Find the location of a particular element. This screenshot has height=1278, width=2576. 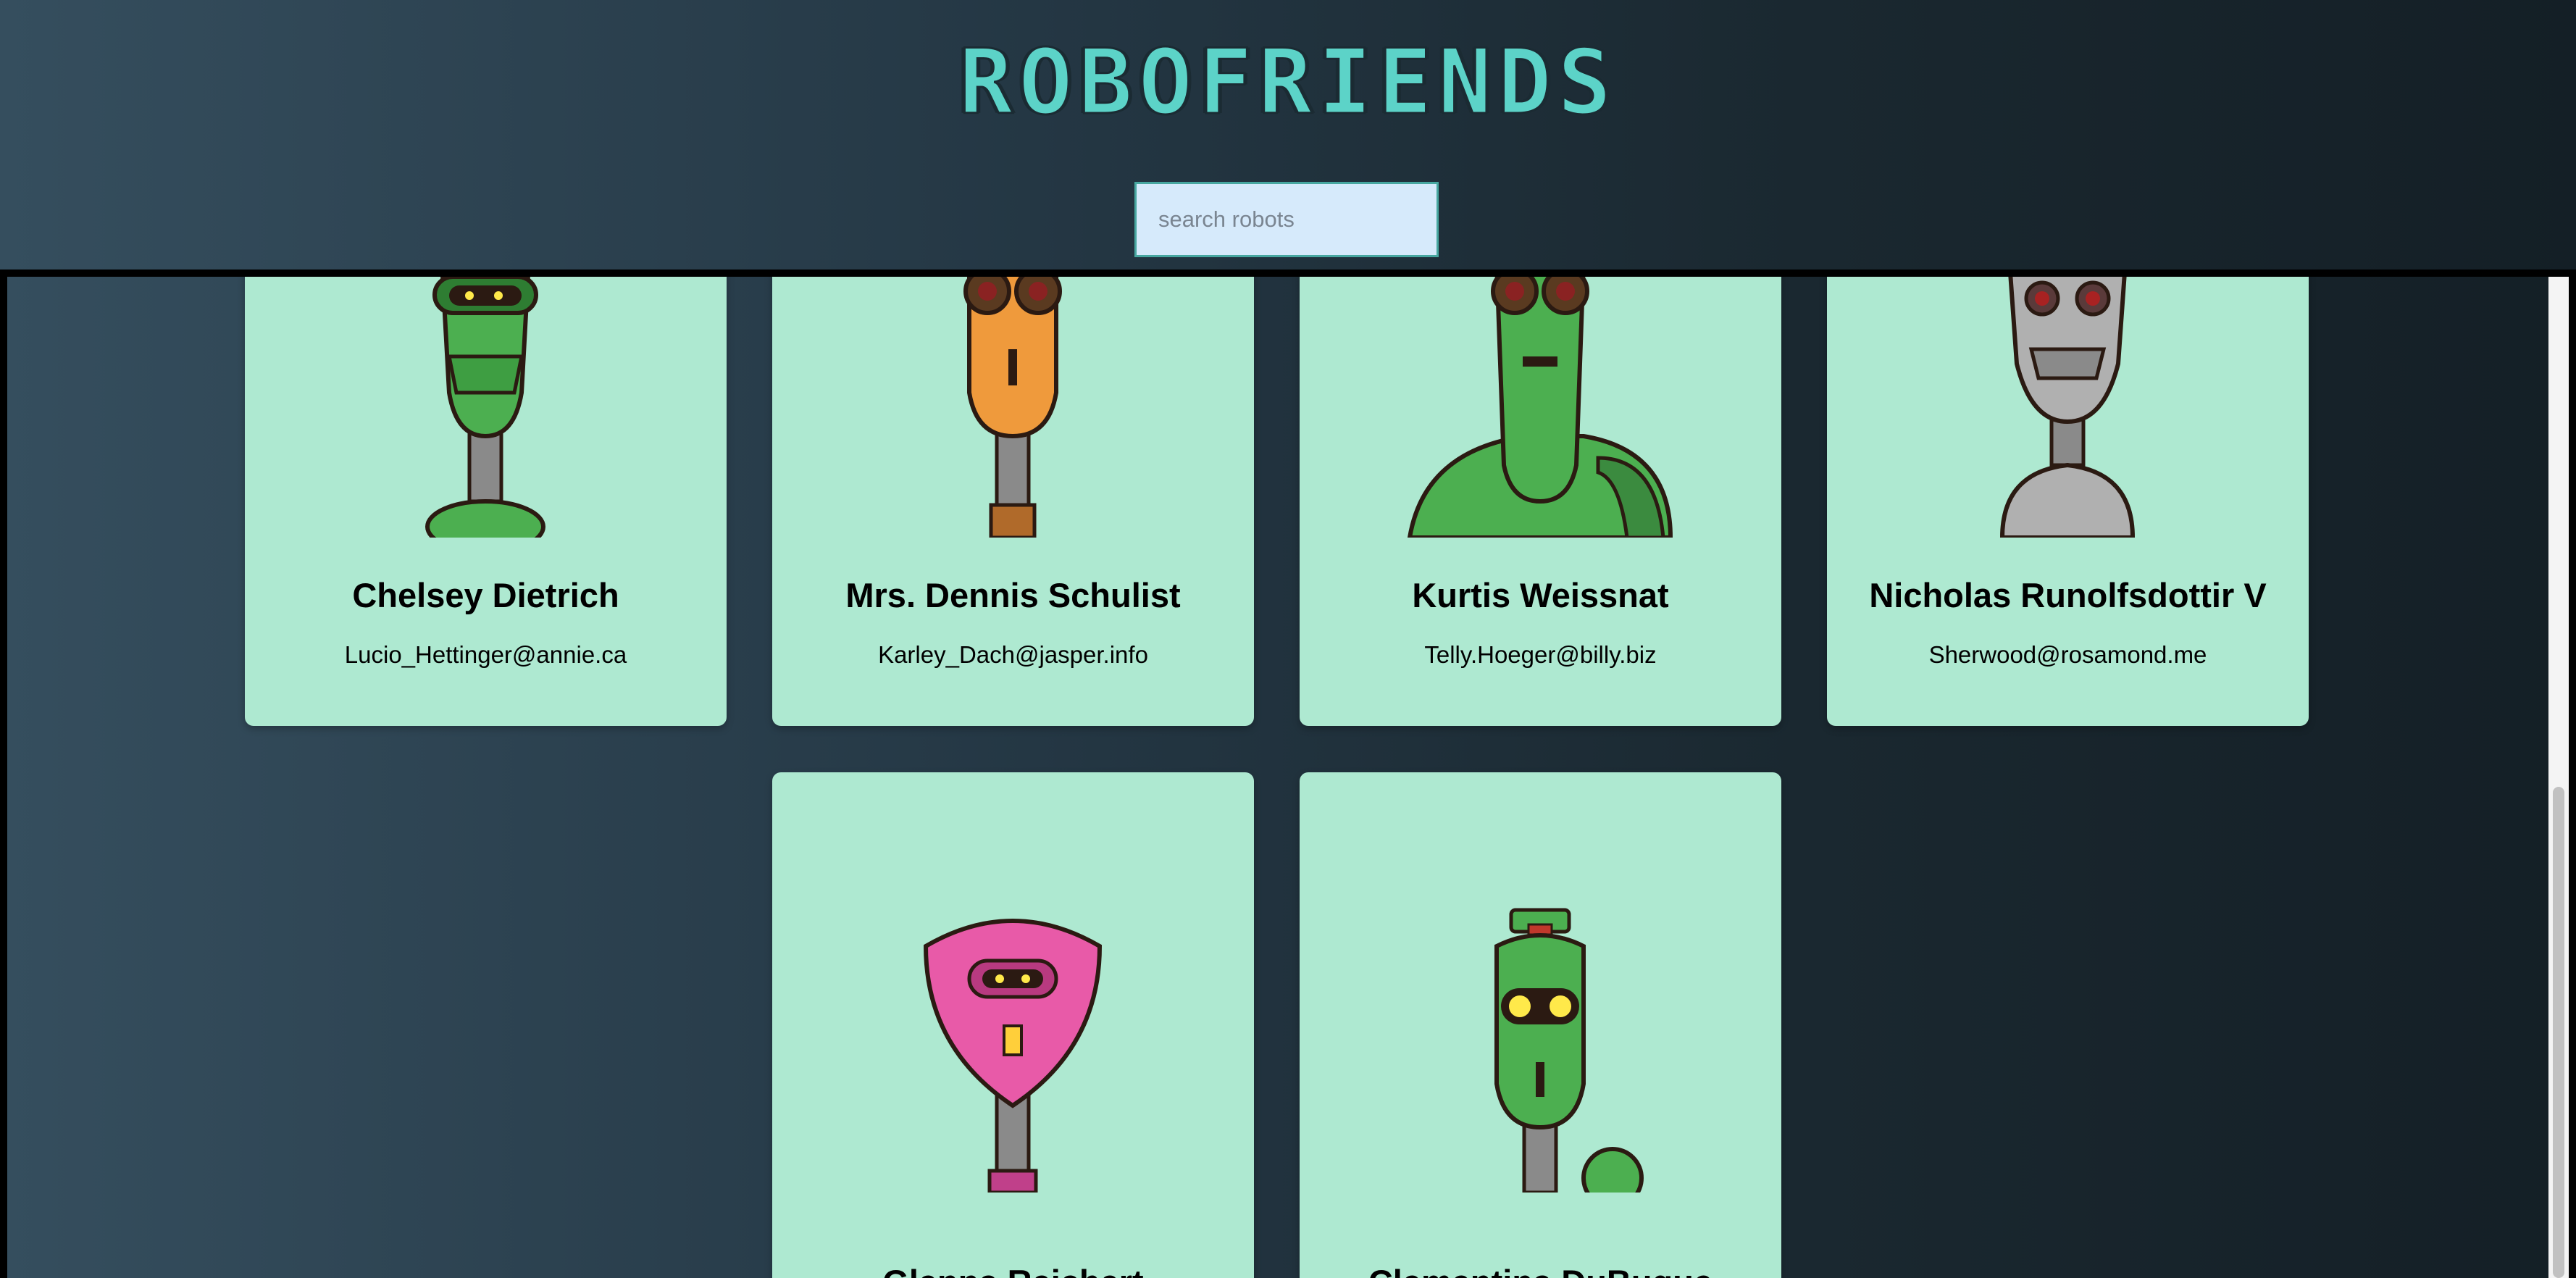

robot-card: Glenna Reichert is located at coordinates (1013, 1025).